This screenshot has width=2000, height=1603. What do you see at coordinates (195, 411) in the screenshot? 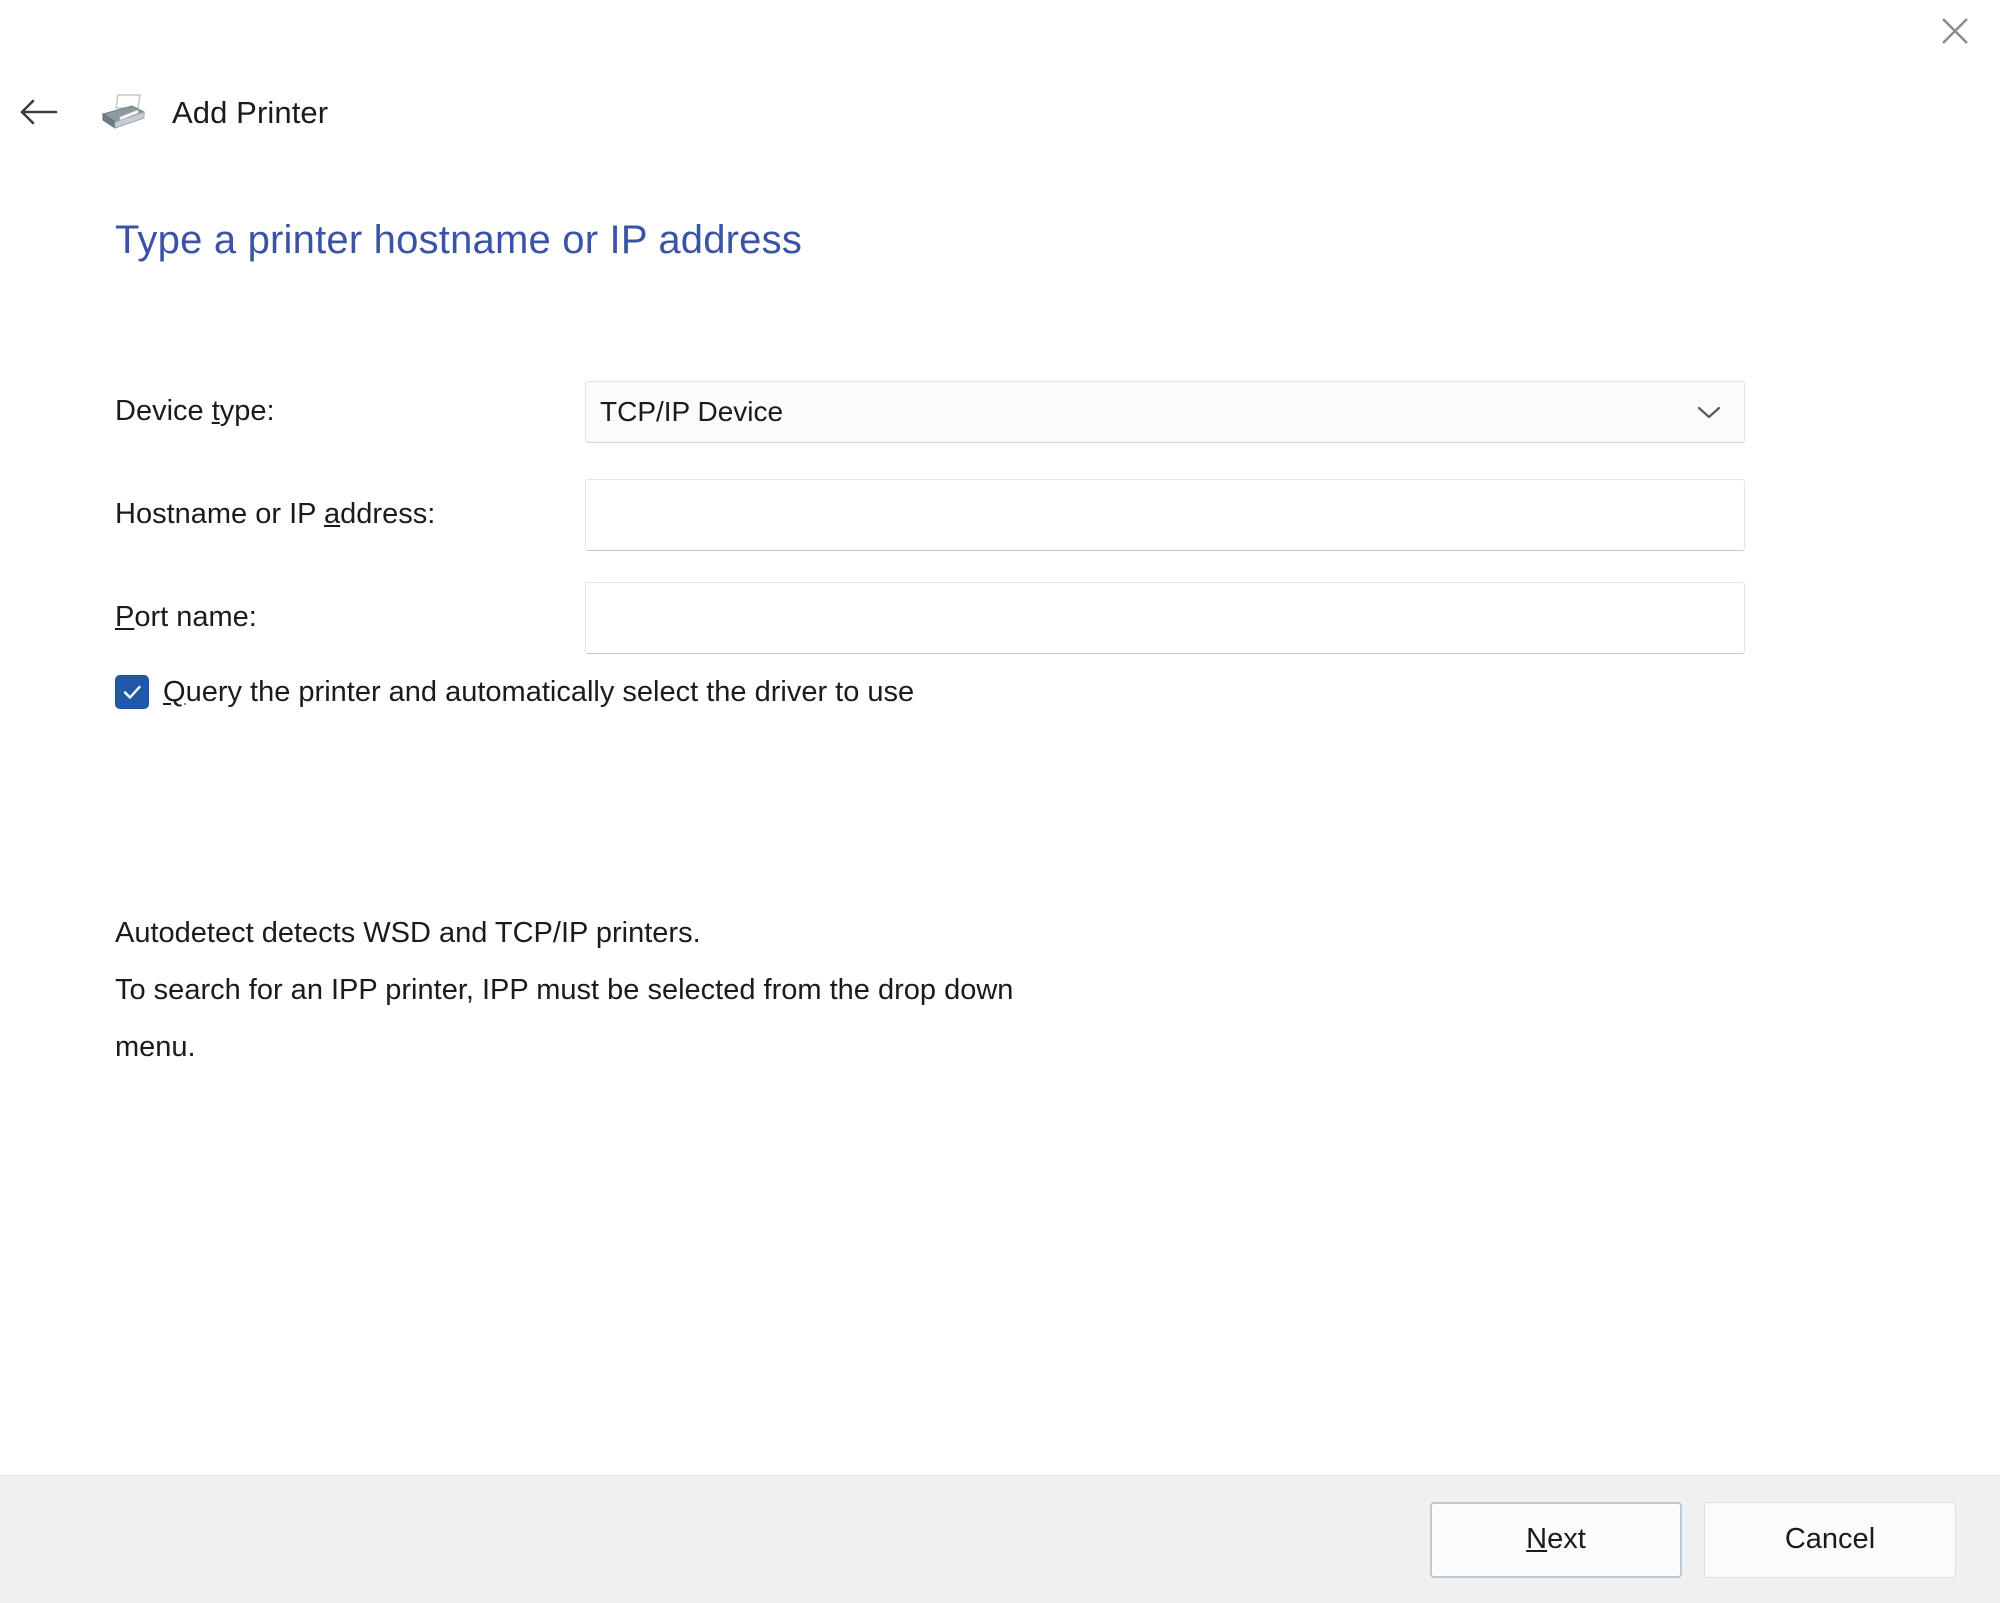
I see `device-type-label: Device type:` at bounding box center [195, 411].